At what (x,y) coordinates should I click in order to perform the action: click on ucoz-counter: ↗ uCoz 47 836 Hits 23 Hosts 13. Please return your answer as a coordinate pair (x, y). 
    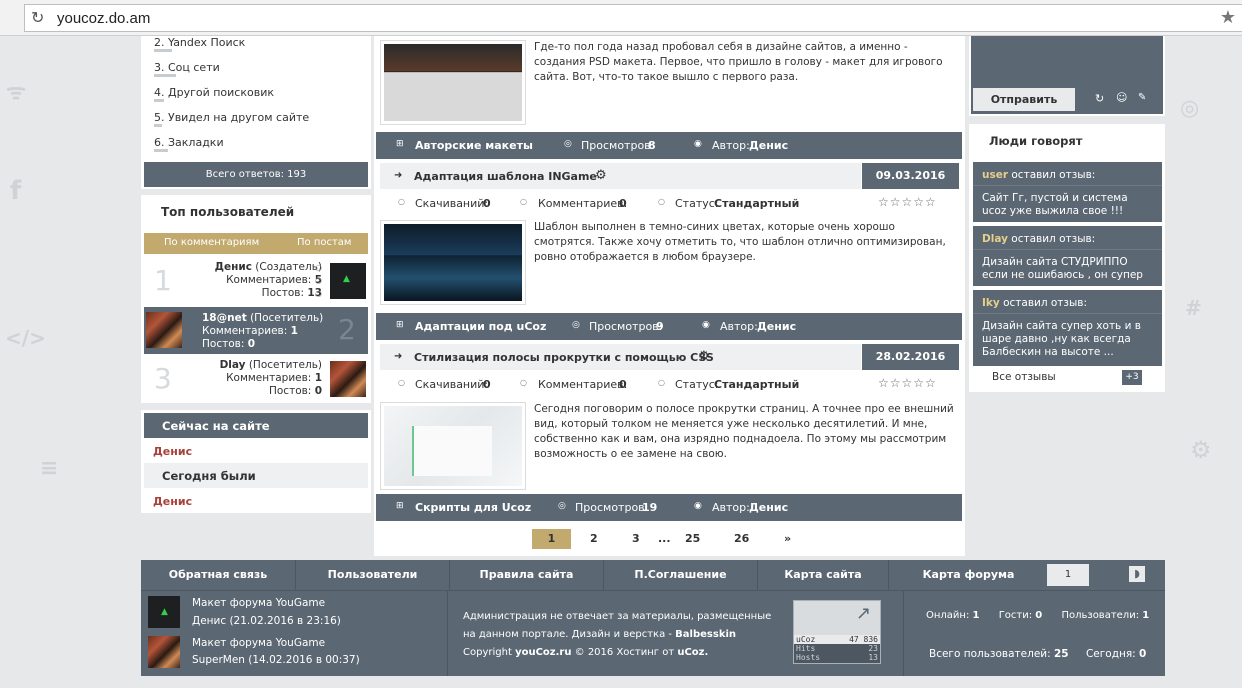
    Looking at the image, I should click on (837, 632).